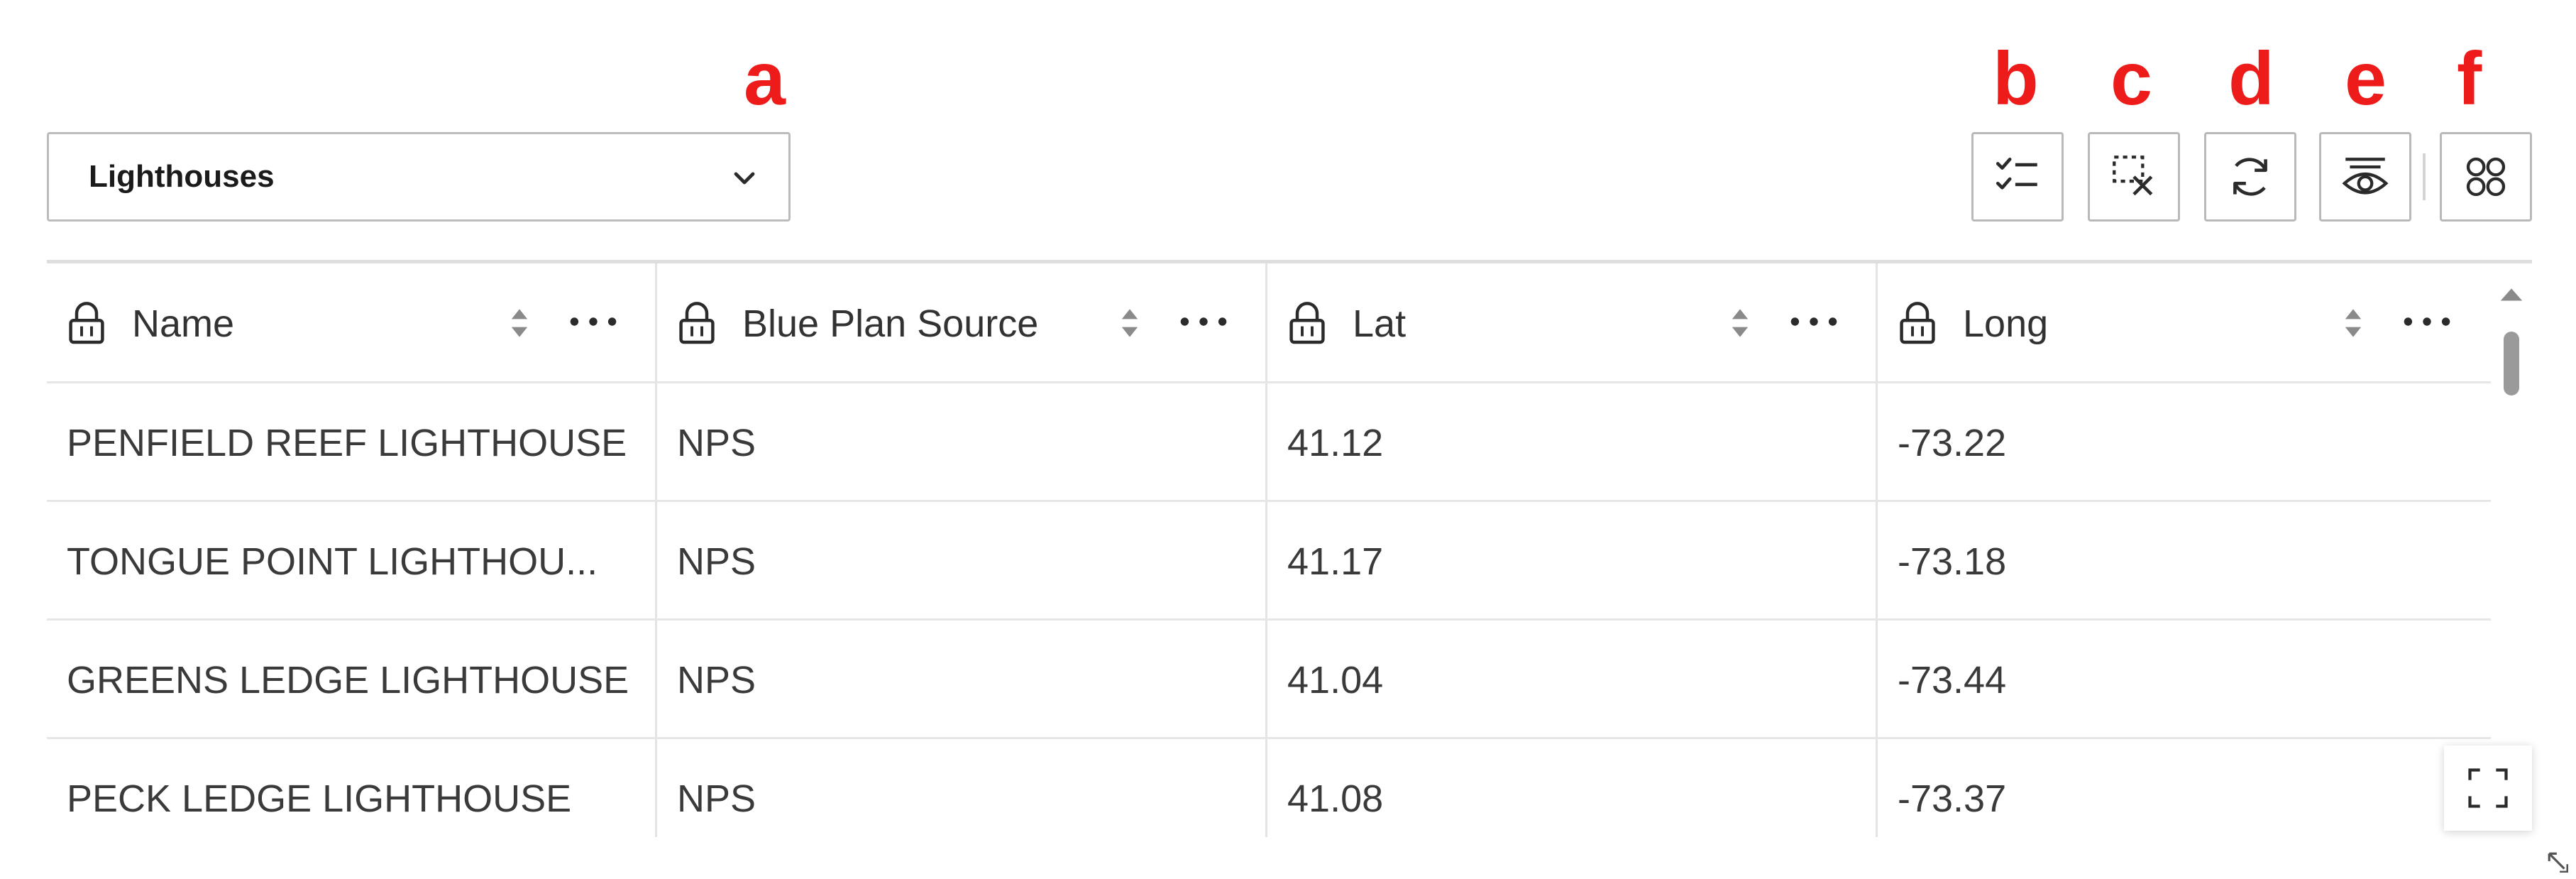  I want to click on cell-text: GREENS LEDGE LIGHTHOUSE, so click(348, 679).